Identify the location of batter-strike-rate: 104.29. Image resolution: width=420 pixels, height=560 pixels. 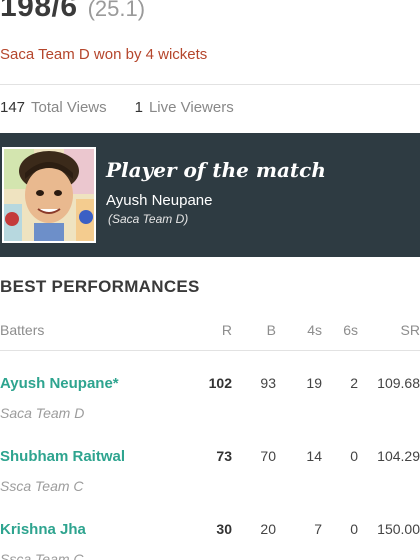
(398, 456).